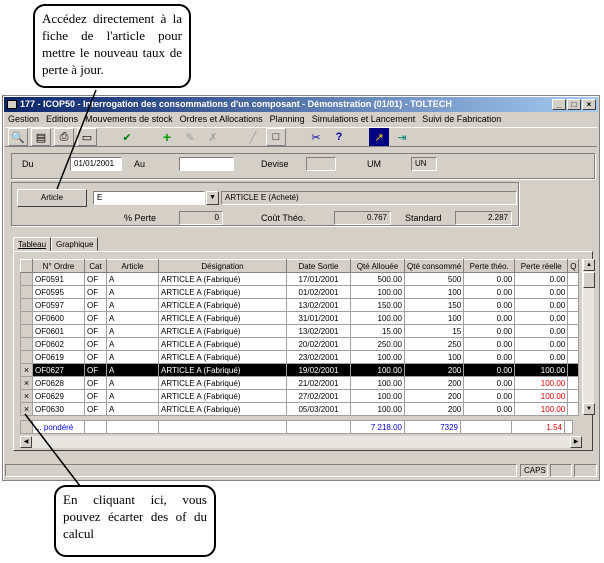 The height and width of the screenshot is (563, 604). Describe the element at coordinates (132, 266) in the screenshot. I see `column-header: Article` at that location.